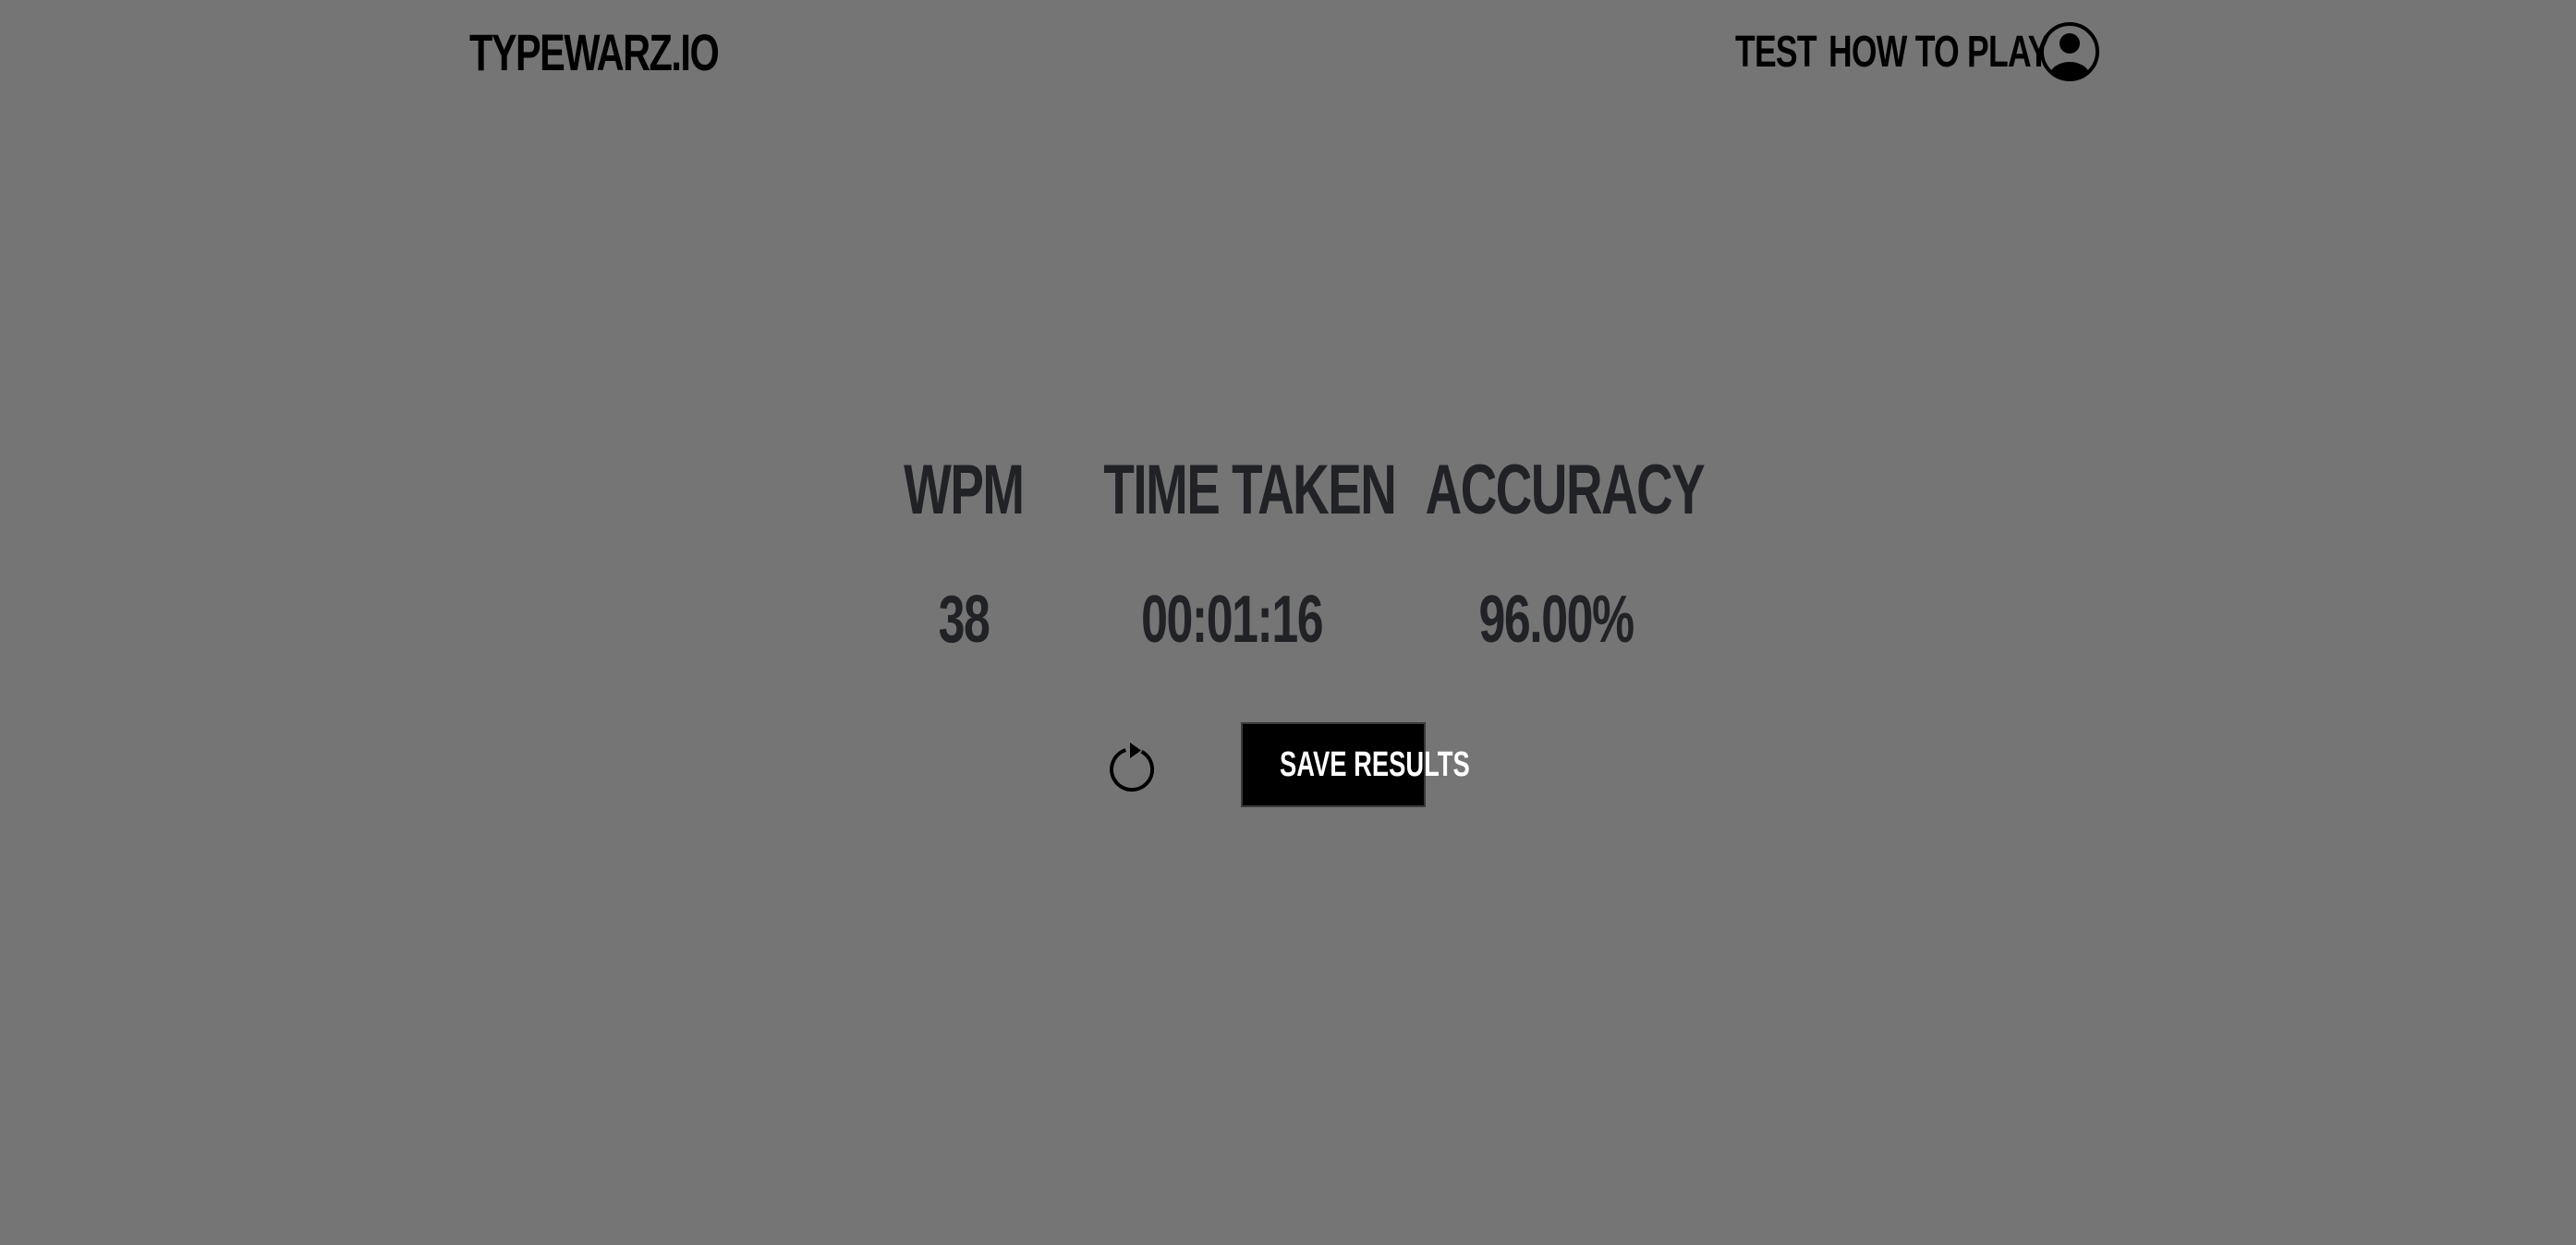  I want to click on restart-button, so click(1131, 767).